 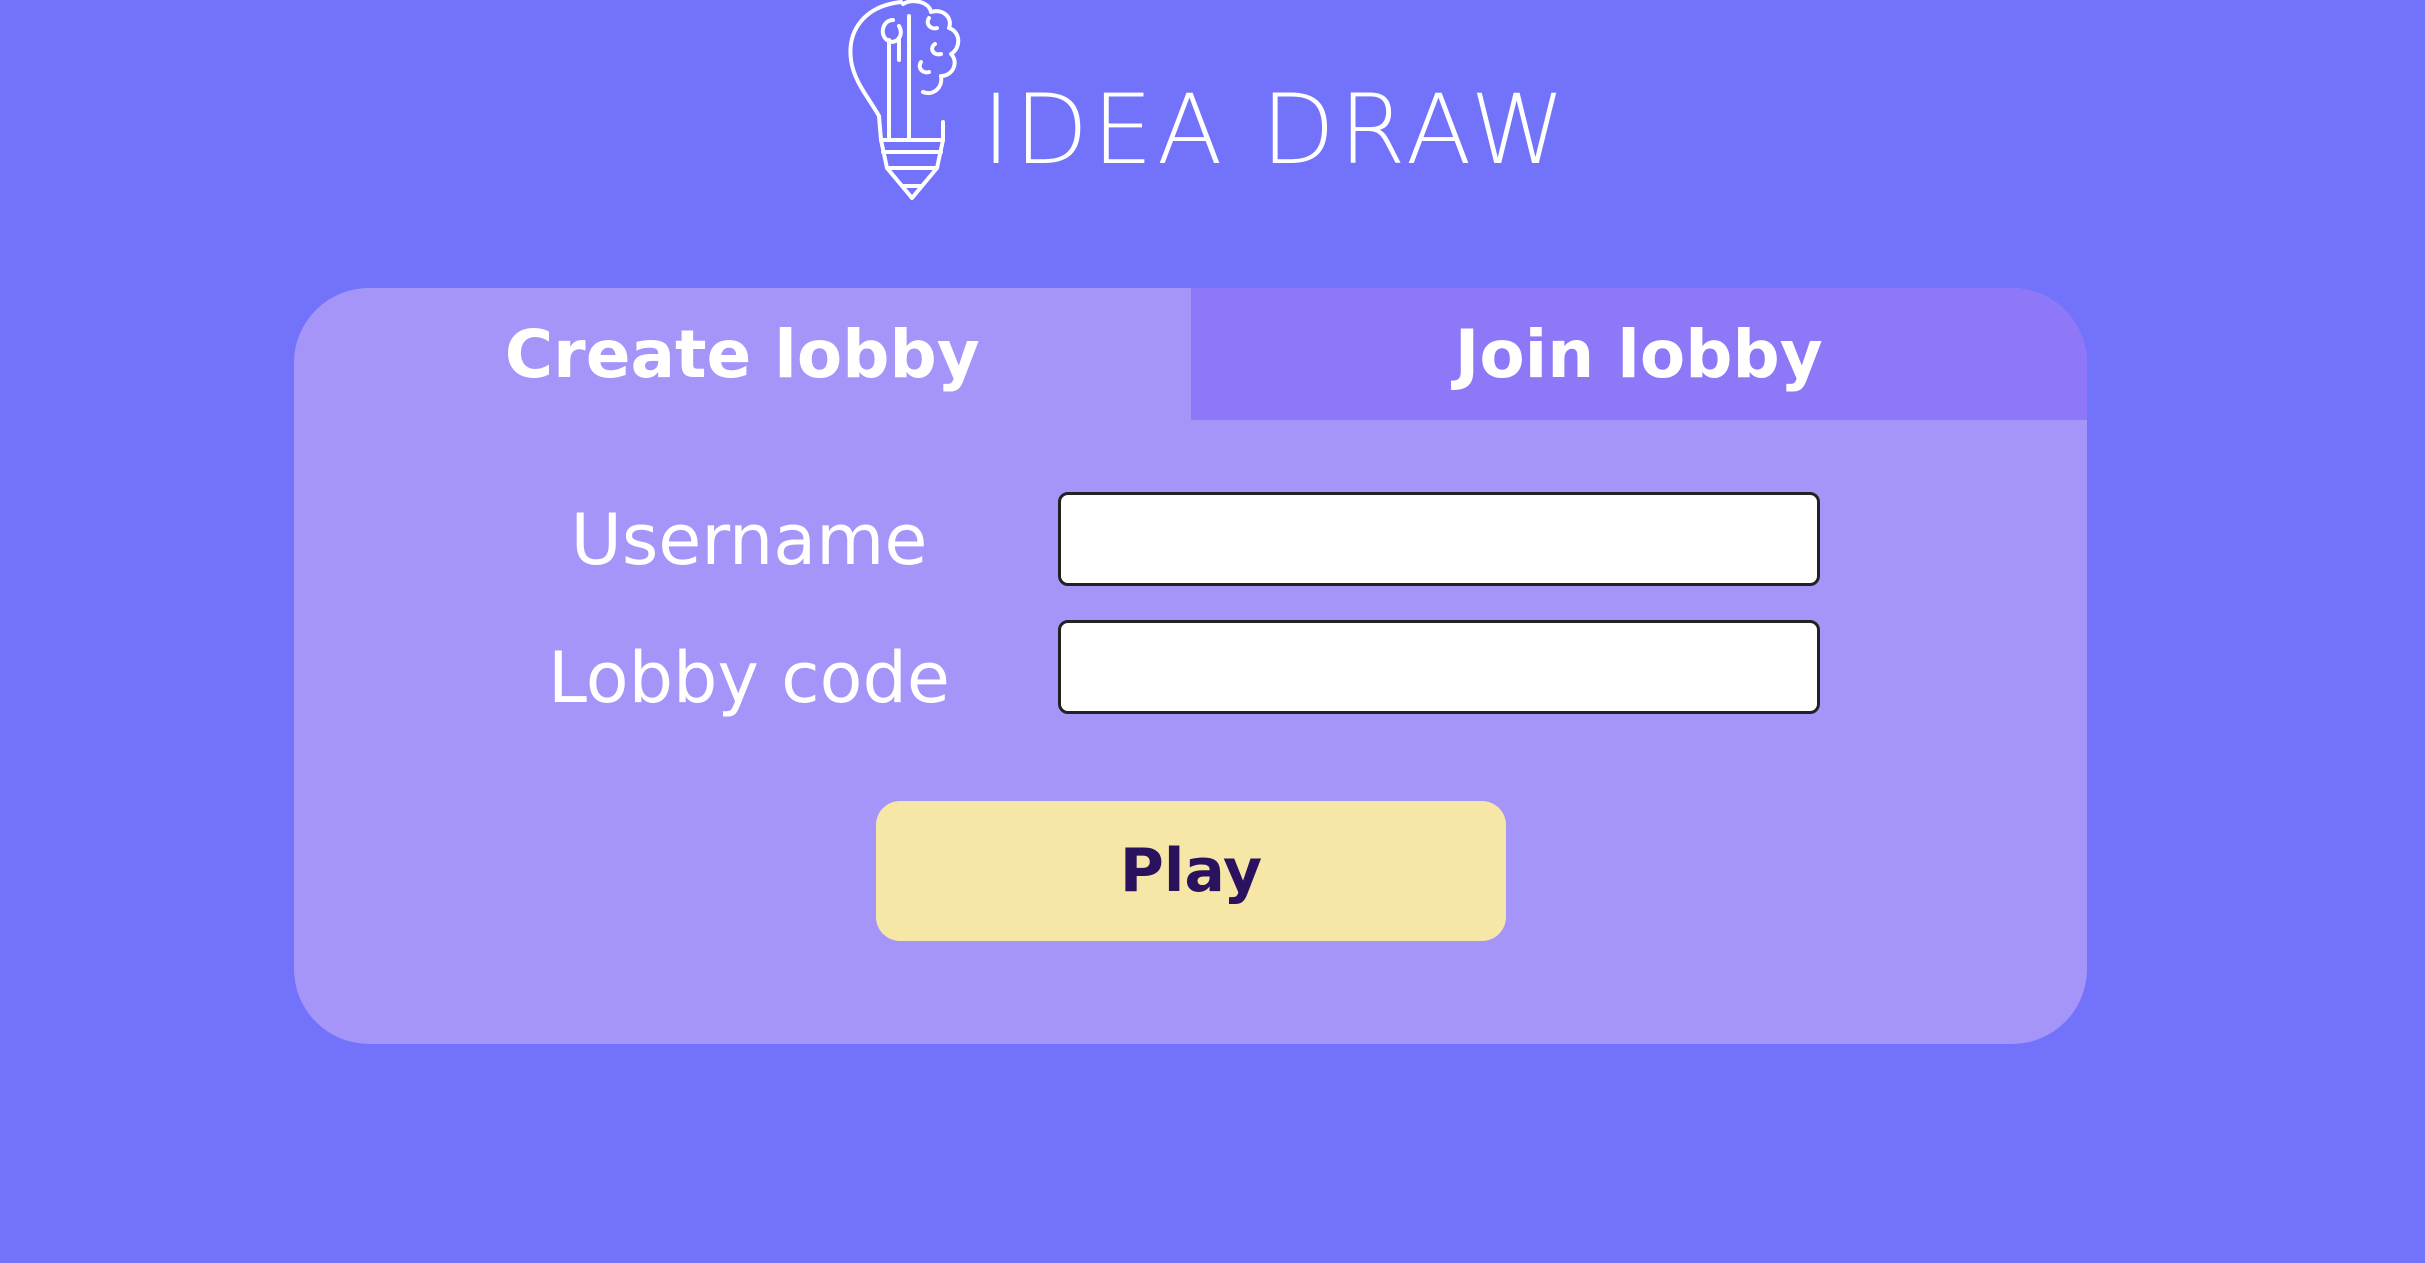 I want to click on lobby-code-row: Lobby code, so click(x=1190, y=668).